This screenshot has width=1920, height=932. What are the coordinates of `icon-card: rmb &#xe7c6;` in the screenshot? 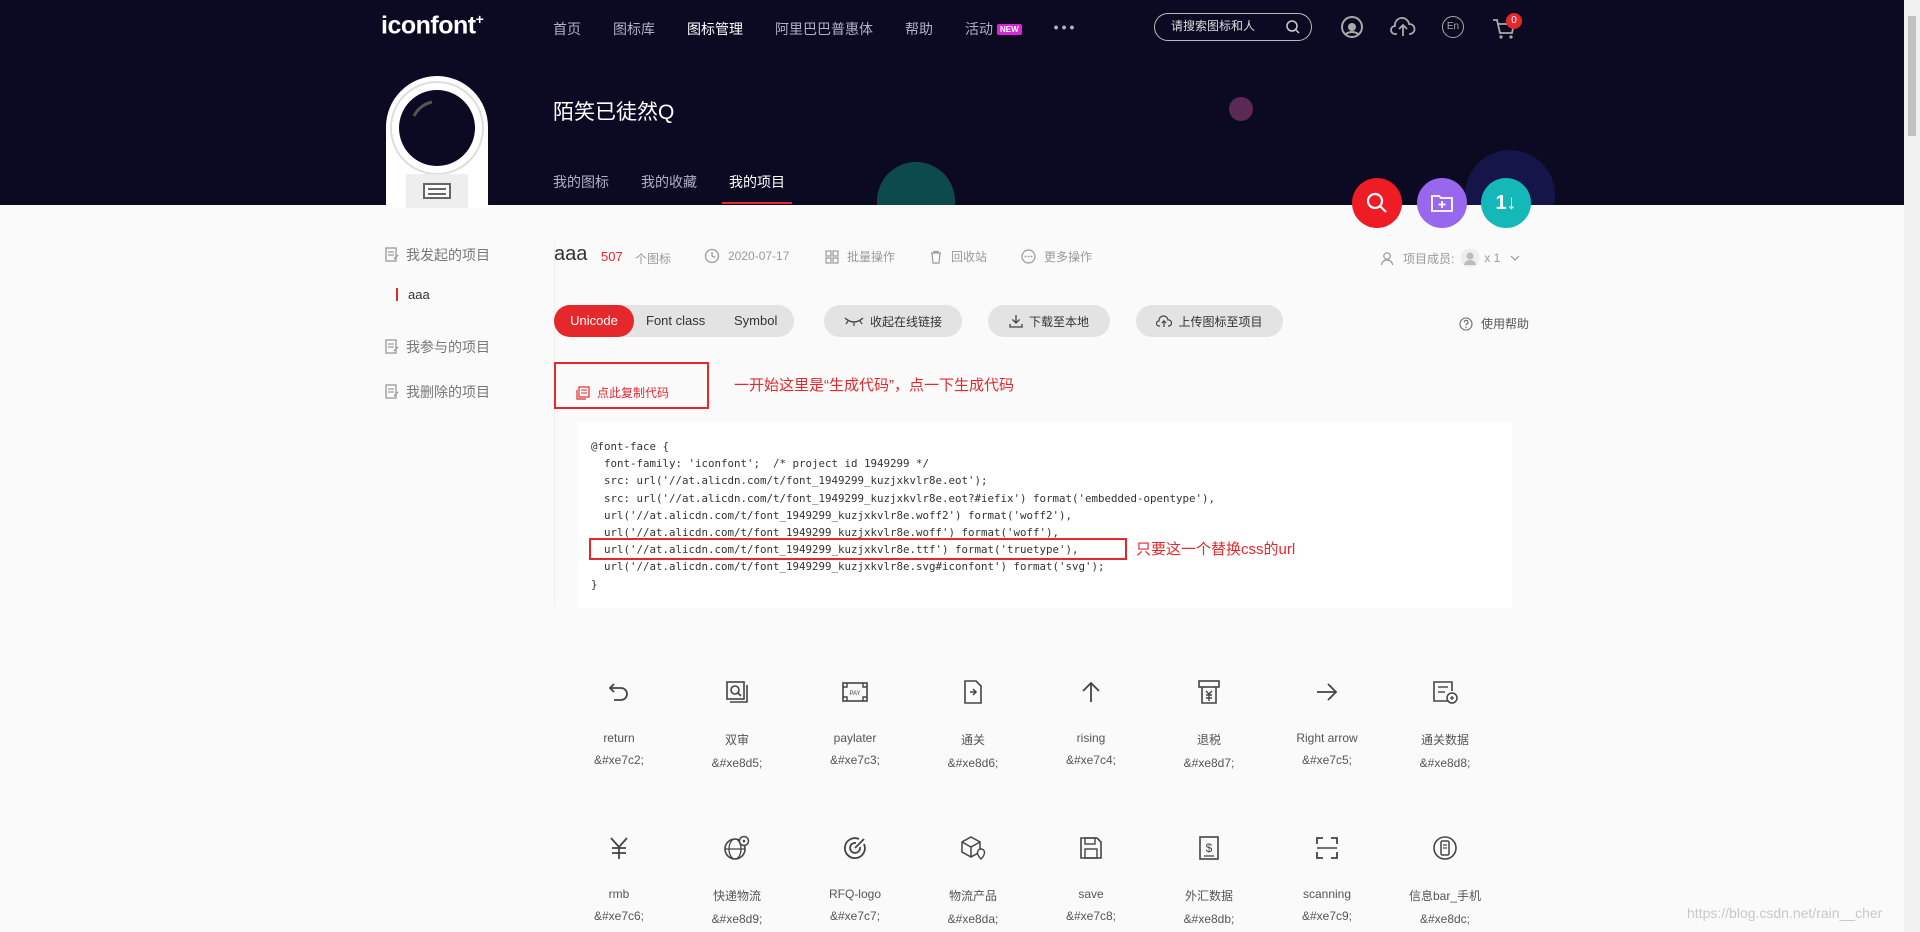 It's located at (619, 879).